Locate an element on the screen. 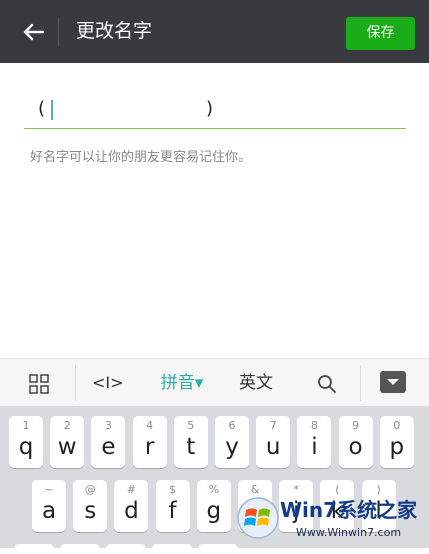 This screenshot has width=429, height=554. key-q: 1q is located at coordinates (26, 442).